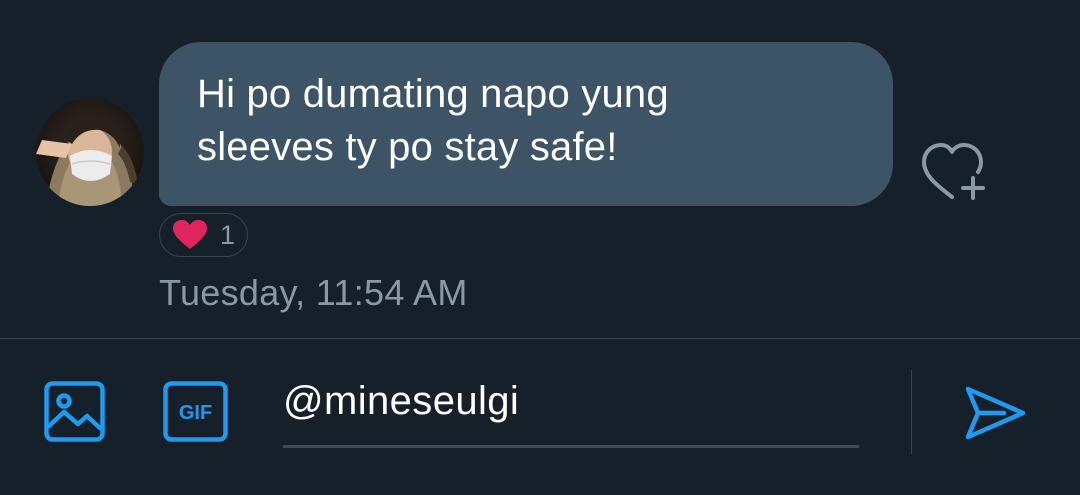 The height and width of the screenshot is (495, 1080). I want to click on add-reaction-button, so click(955, 172).